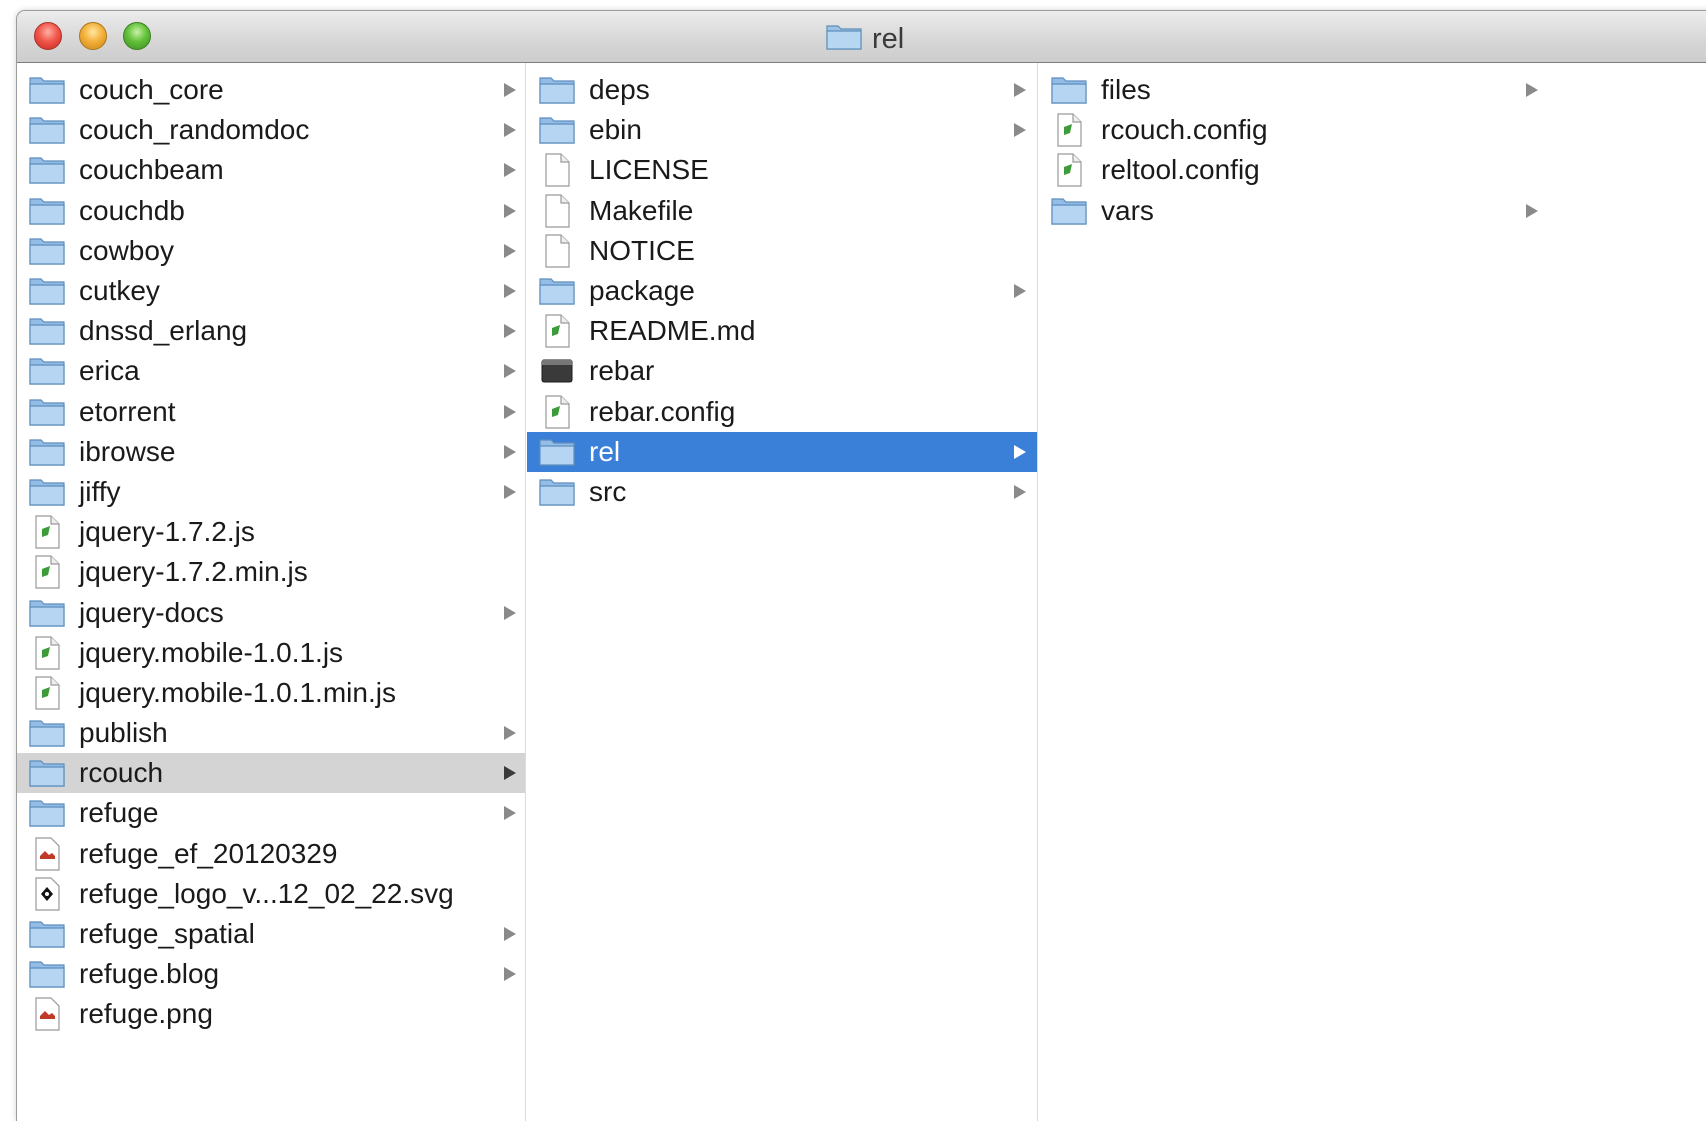  What do you see at coordinates (47, 854) in the screenshot?
I see `document-icon` at bounding box center [47, 854].